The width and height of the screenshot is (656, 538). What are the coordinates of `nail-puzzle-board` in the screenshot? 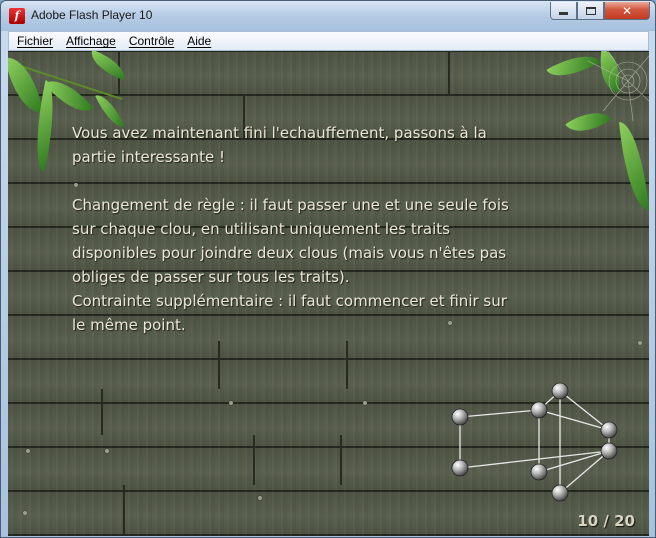 It's located at (538, 441).